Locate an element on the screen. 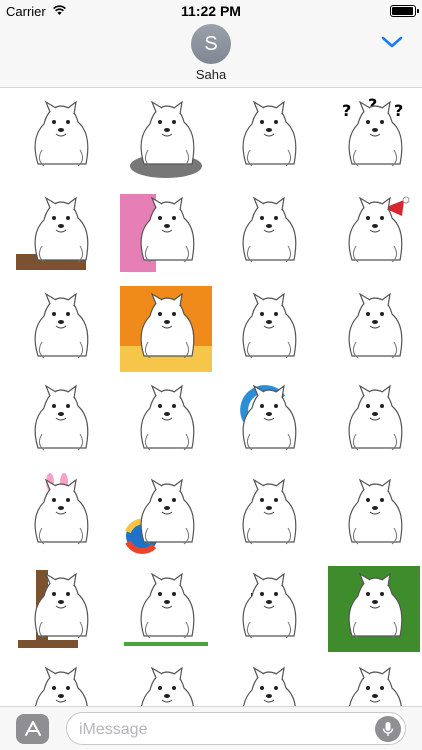 The width and height of the screenshot is (422, 750). app-store-icon is located at coordinates (32, 728).